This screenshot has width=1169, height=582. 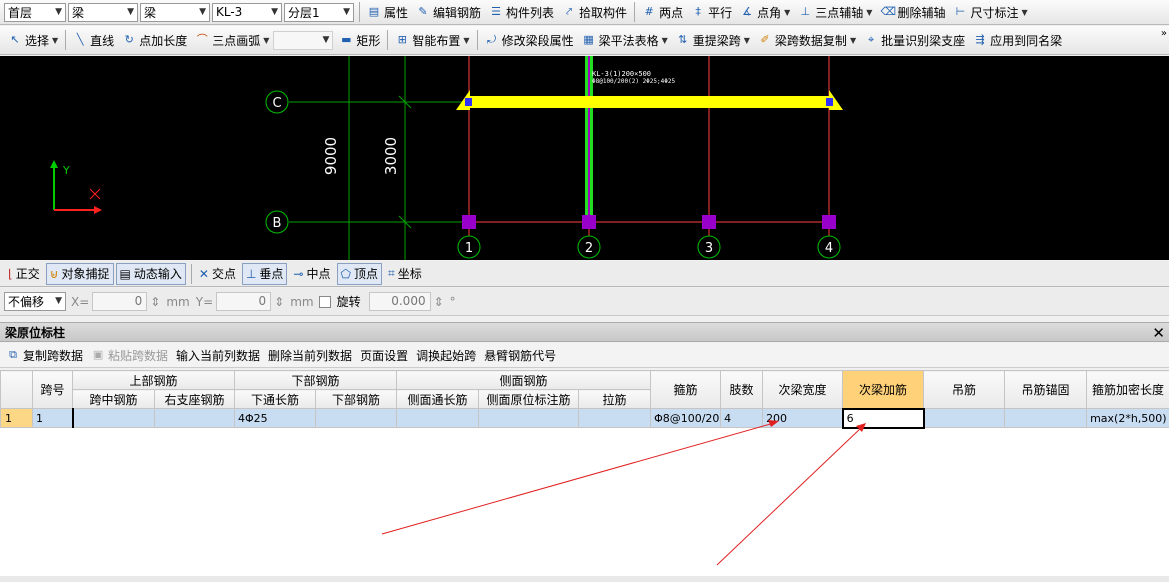 What do you see at coordinates (883, 418) in the screenshot?
I see `cell-secondary-add: 6` at bounding box center [883, 418].